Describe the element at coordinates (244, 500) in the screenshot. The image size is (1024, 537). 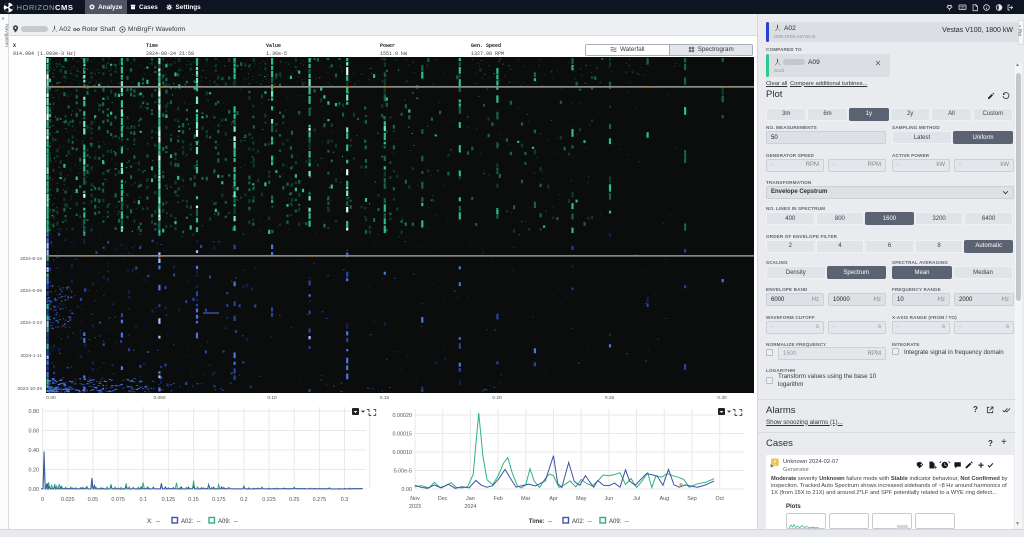
I see `svg-text: 0.2` at that location.